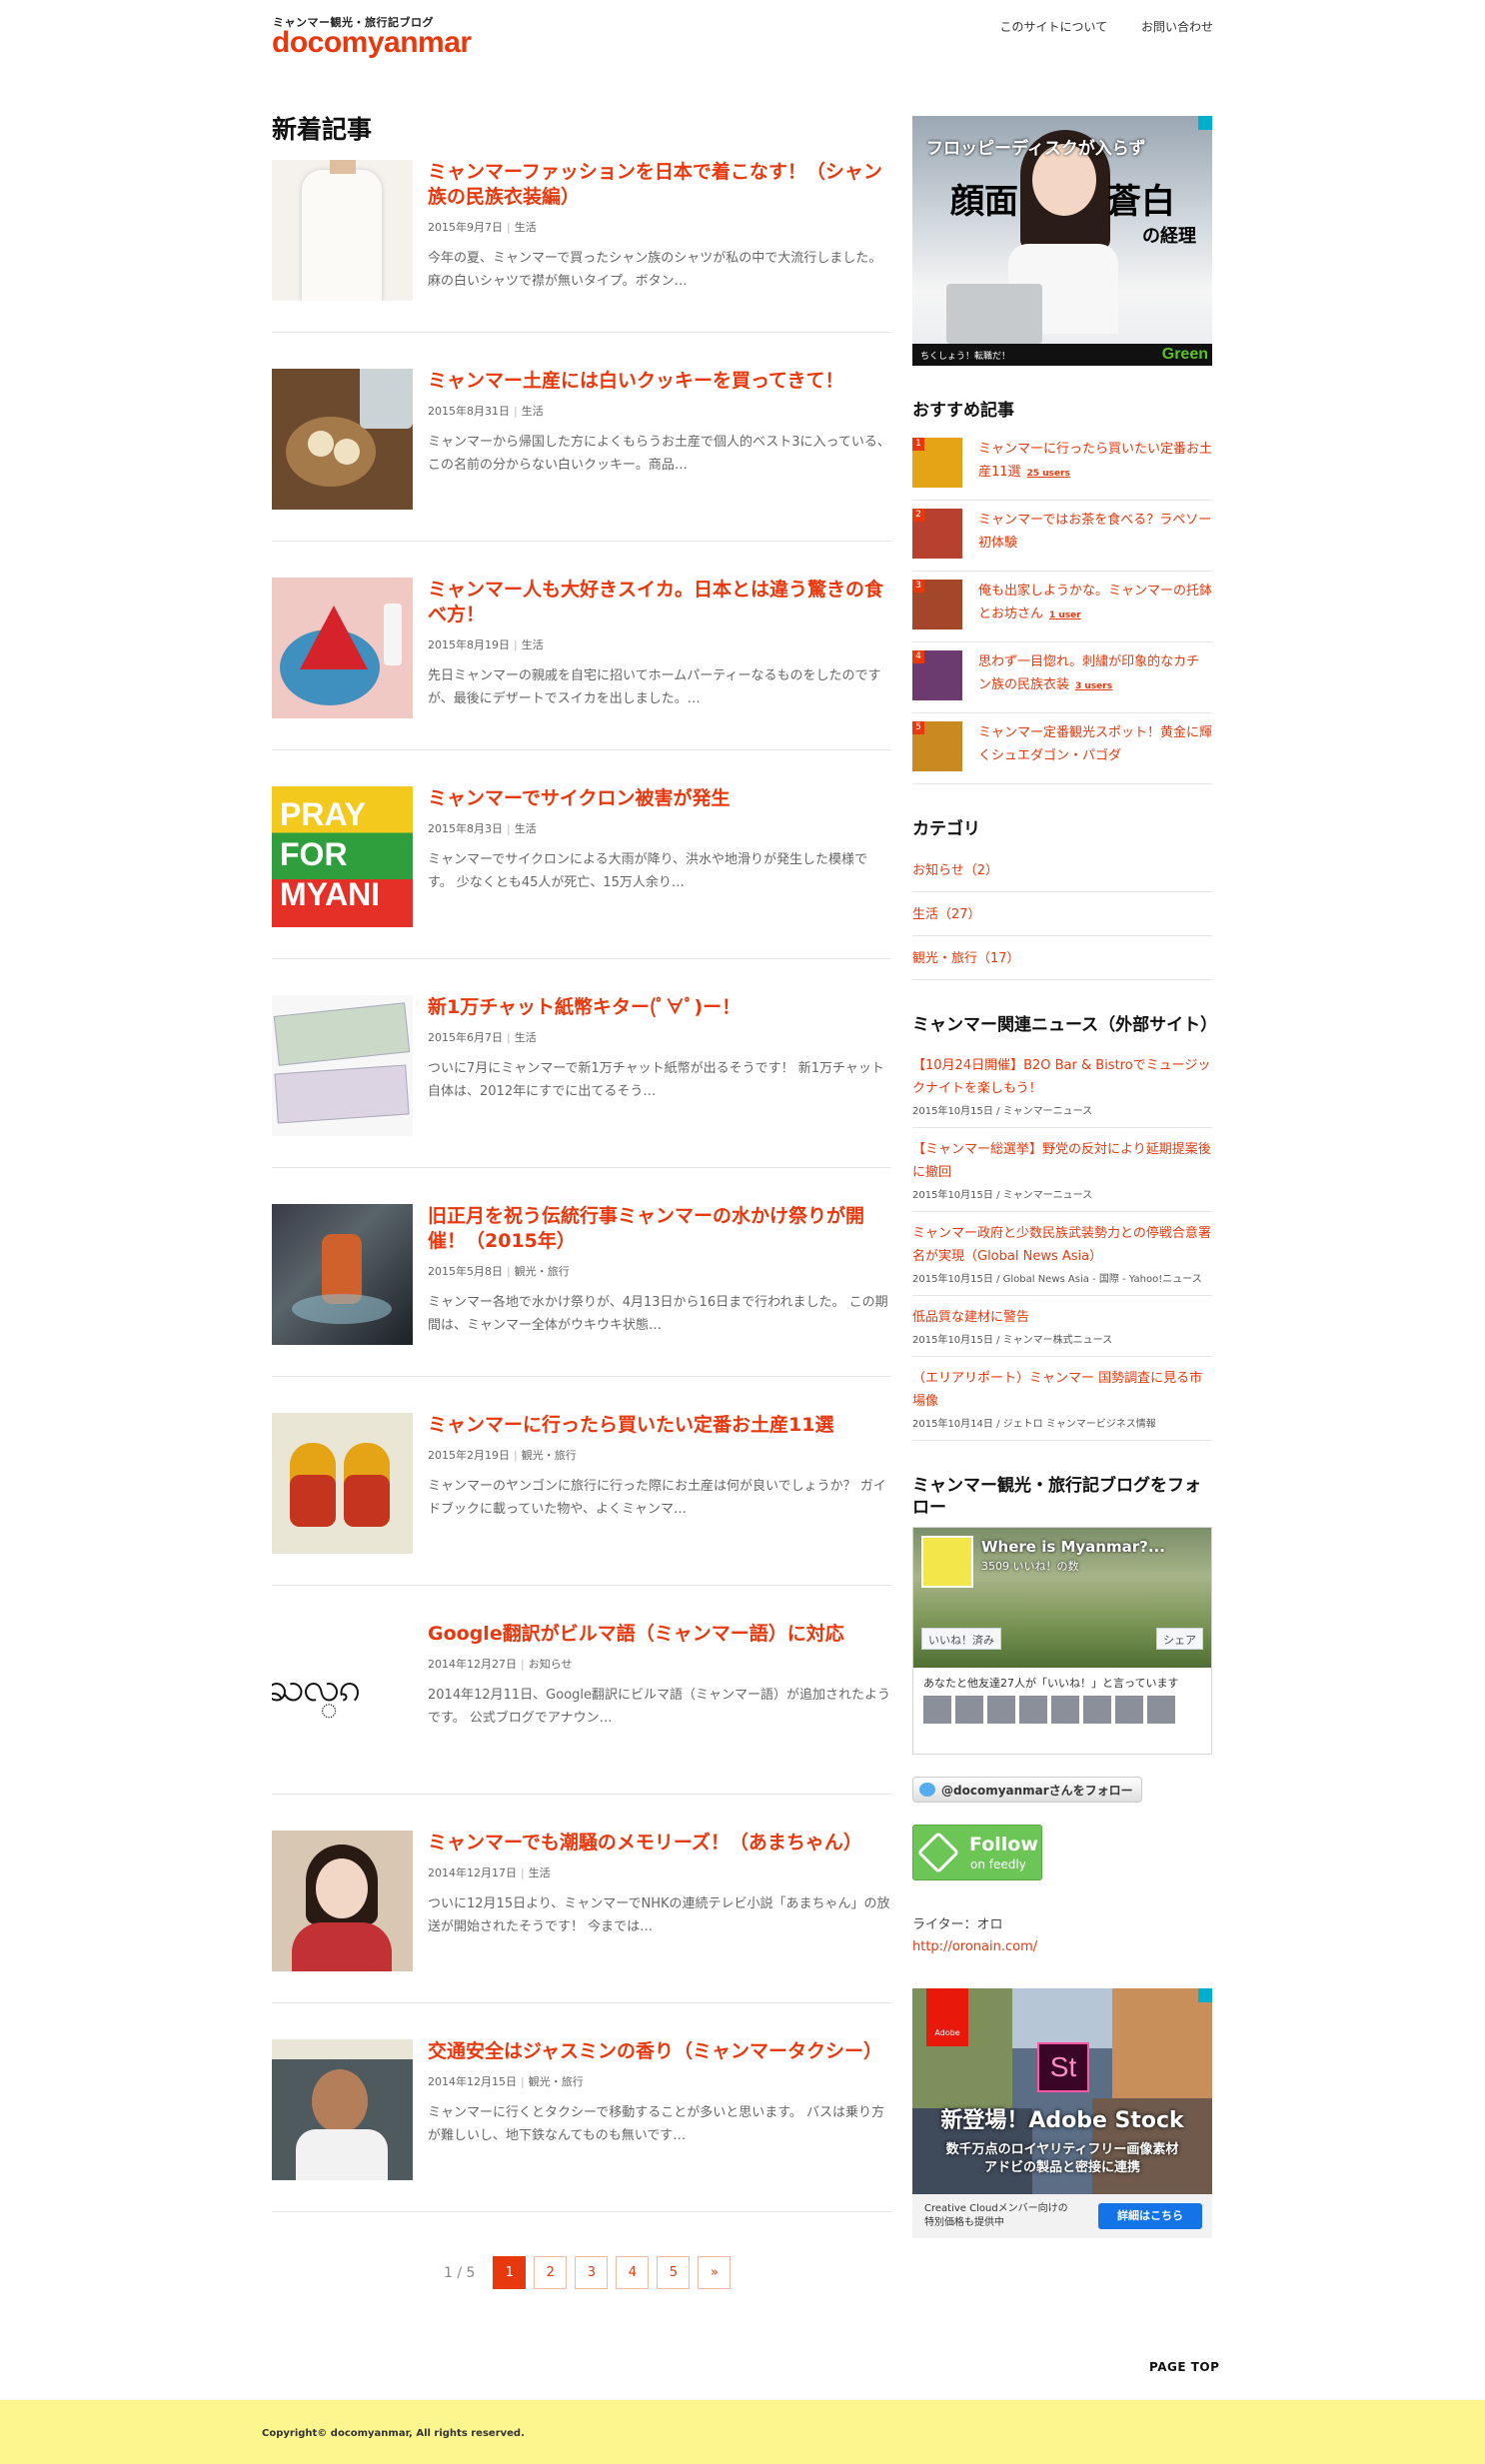 The height and width of the screenshot is (2464, 1485). I want to click on entry-title-link: ミャンマー人も大好きスイカ。日本とは違う驚きの食べ方！, so click(659, 602).